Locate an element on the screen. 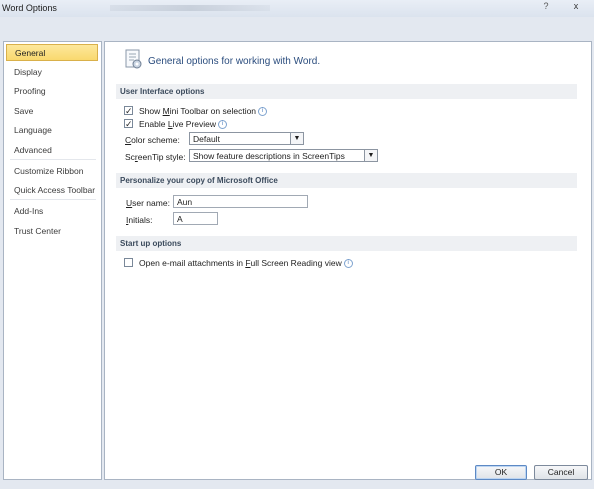 The width and height of the screenshot is (594, 489). color-scheme-label: Color scheme: is located at coordinates (152, 140).